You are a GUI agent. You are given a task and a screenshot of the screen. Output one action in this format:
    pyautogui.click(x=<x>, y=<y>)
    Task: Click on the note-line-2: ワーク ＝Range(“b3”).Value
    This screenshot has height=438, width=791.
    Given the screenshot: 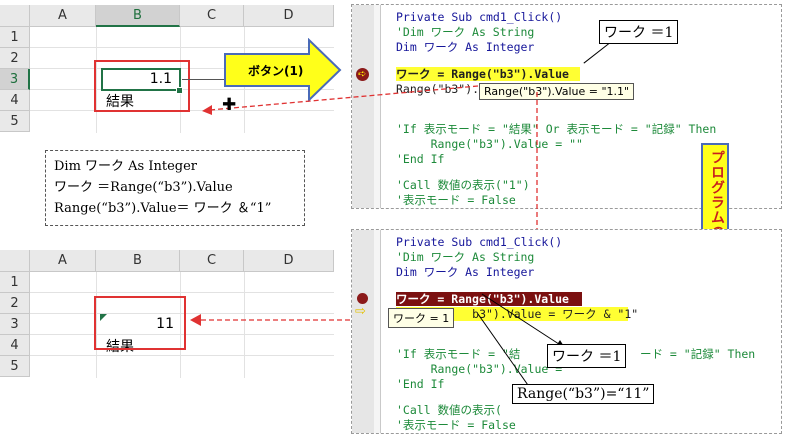 What is the action you would take?
    pyautogui.click(x=143, y=187)
    